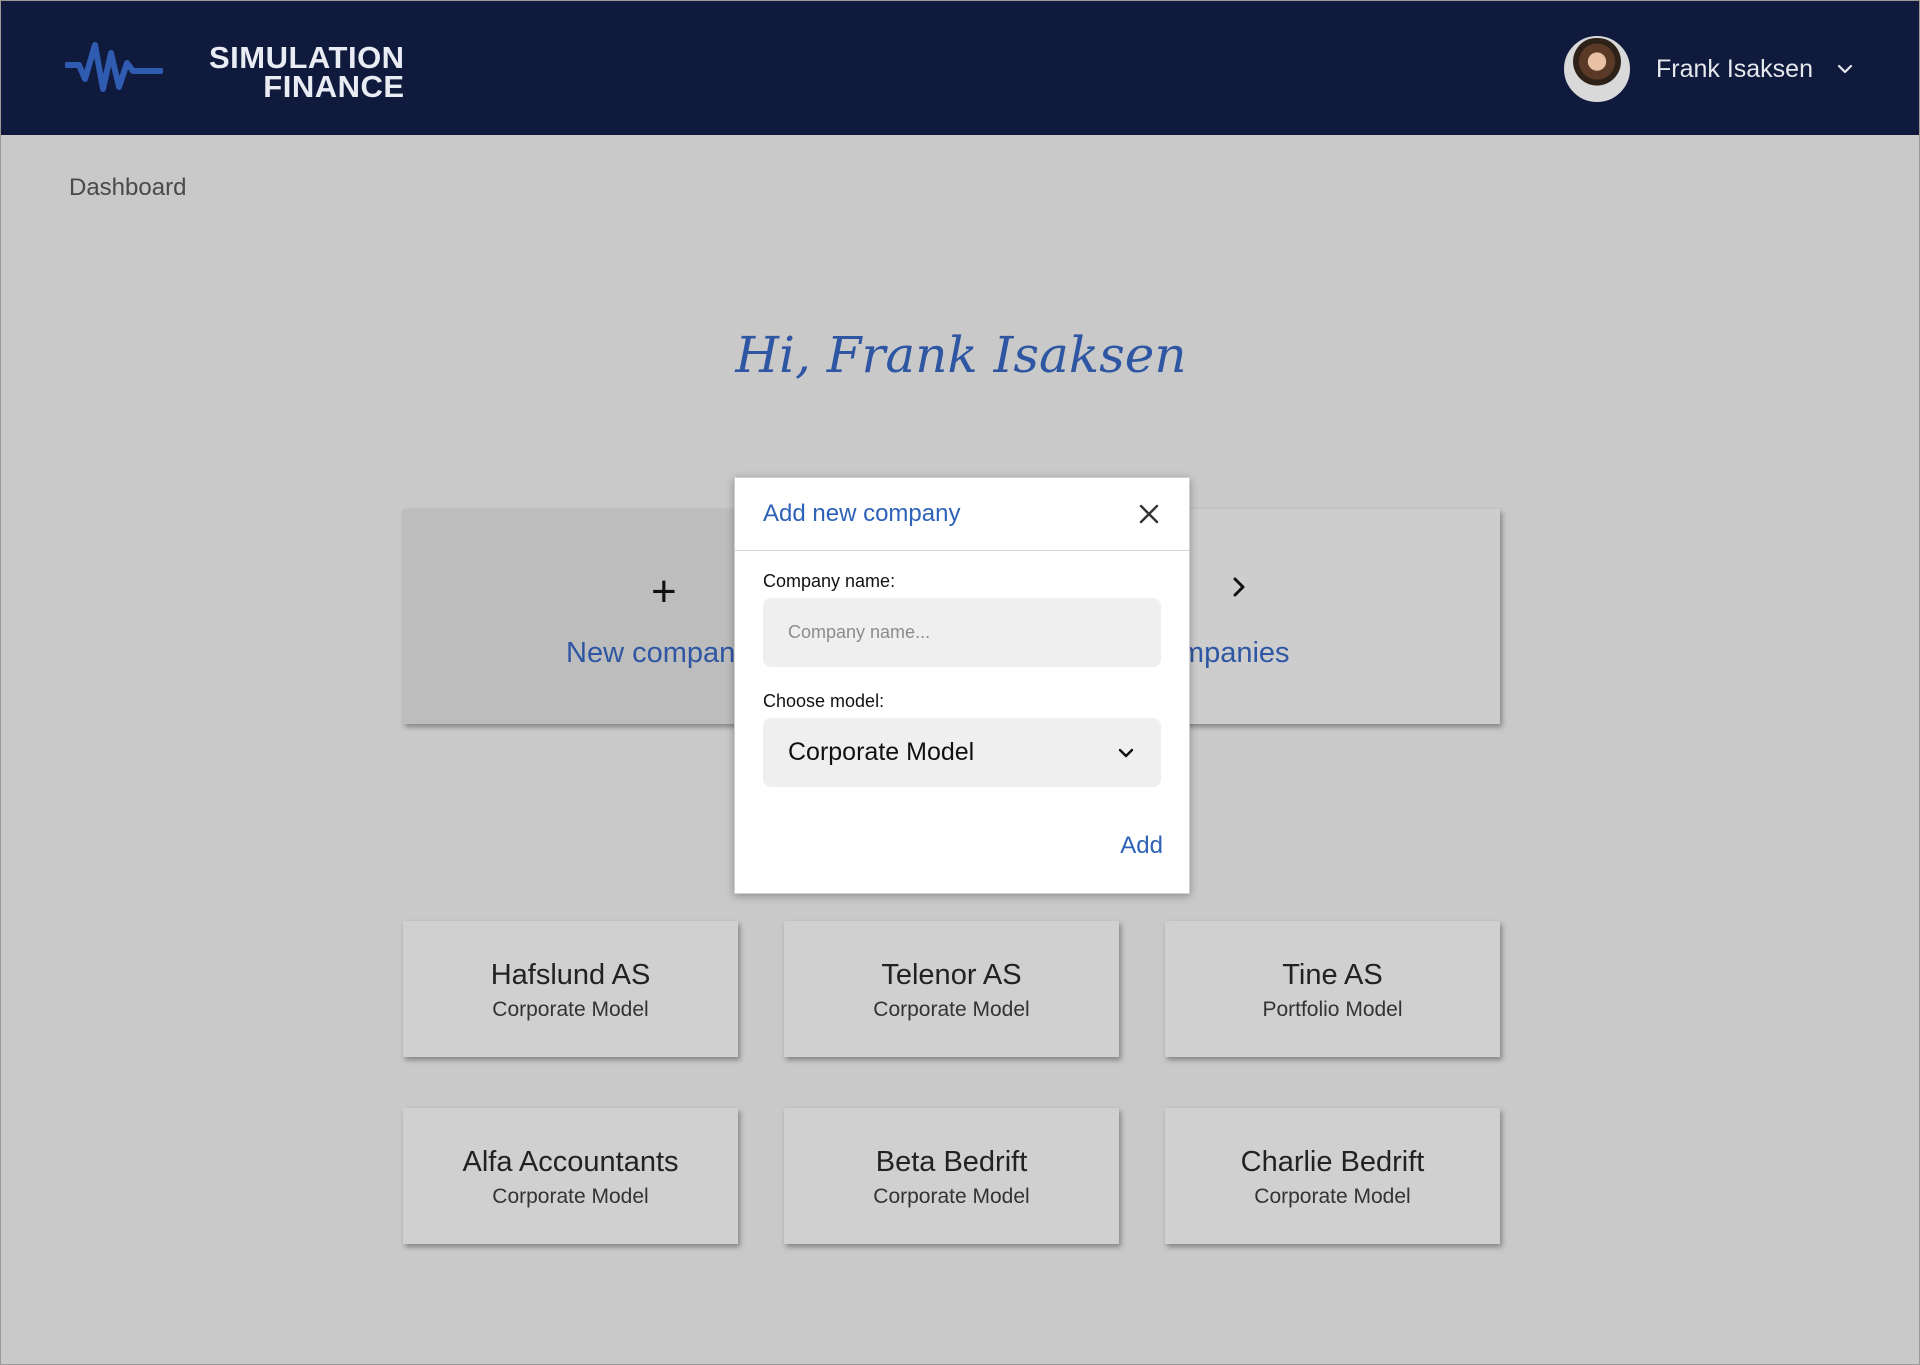 The height and width of the screenshot is (1365, 1920). Describe the element at coordinates (570, 975) in the screenshot. I see `company-name: Hafslund AS` at that location.